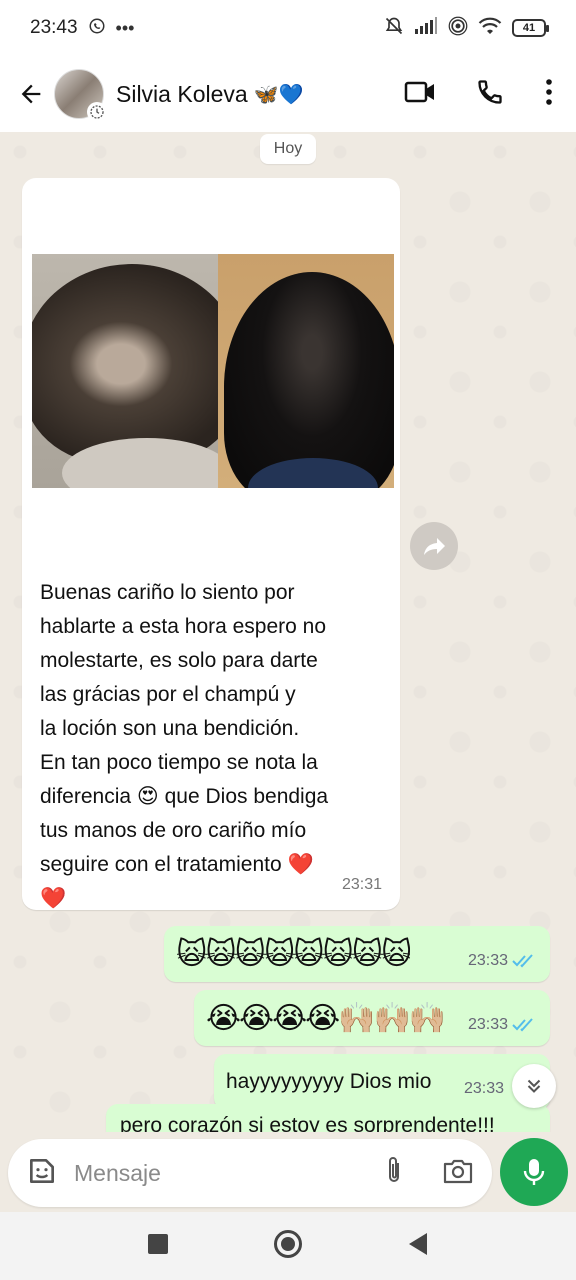  I want to click on home-button, so click(288, 1246).